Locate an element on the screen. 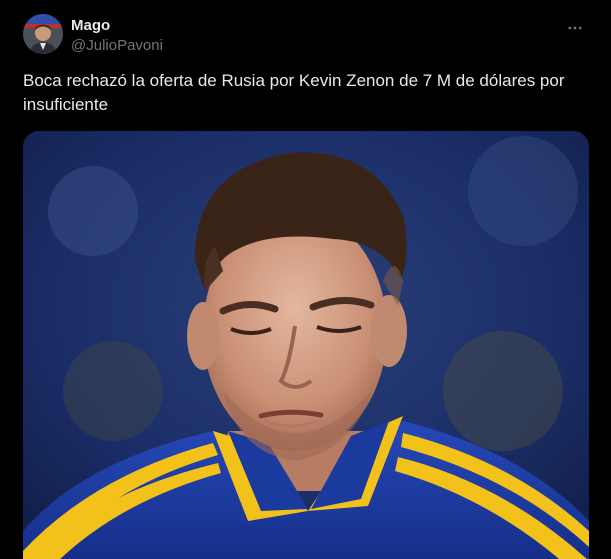 The height and width of the screenshot is (559, 611). more-options-button is located at coordinates (575, 28).